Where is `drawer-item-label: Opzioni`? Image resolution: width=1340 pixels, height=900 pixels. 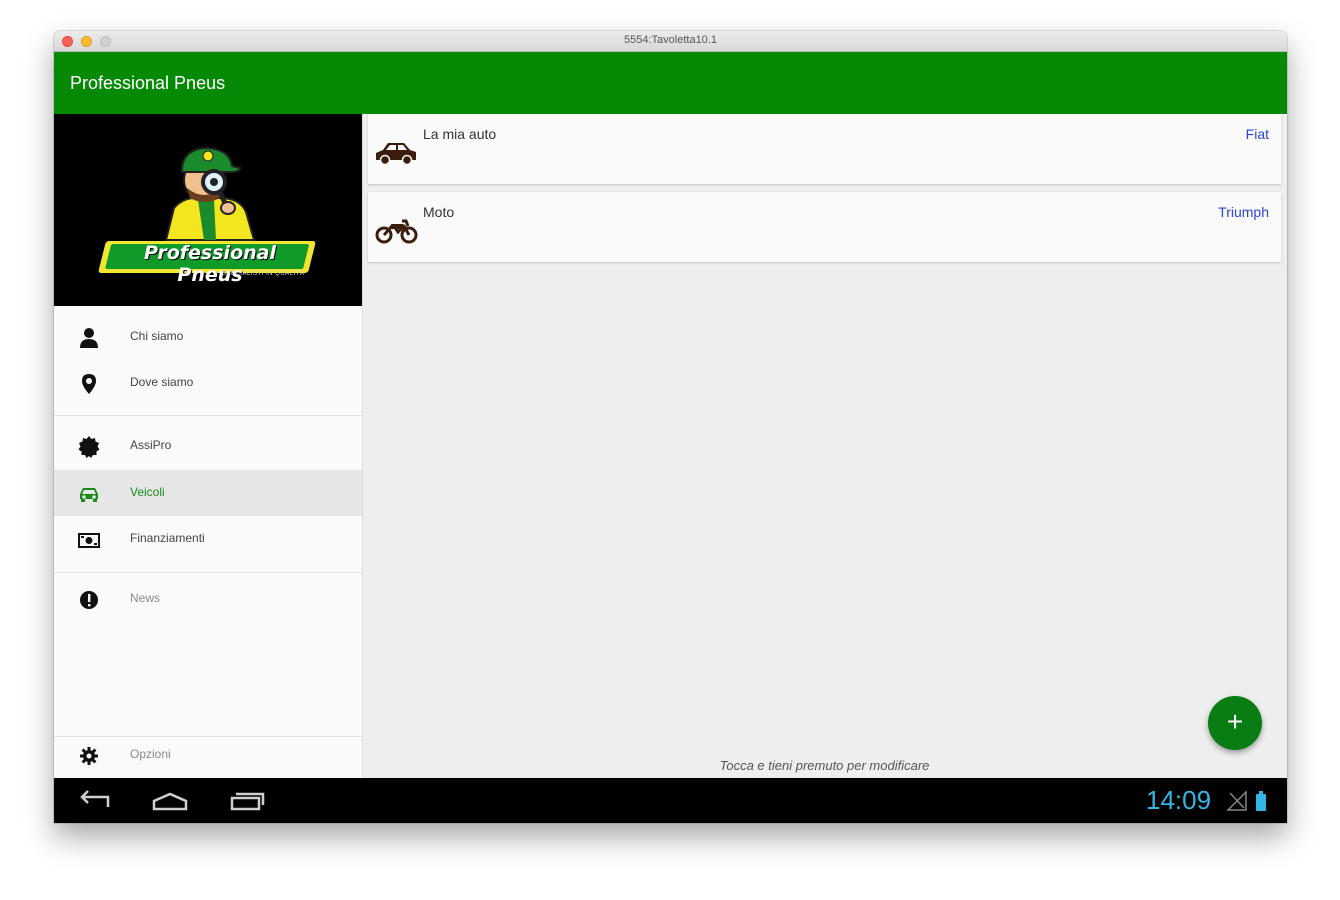
drawer-item-label: Opzioni is located at coordinates (150, 754).